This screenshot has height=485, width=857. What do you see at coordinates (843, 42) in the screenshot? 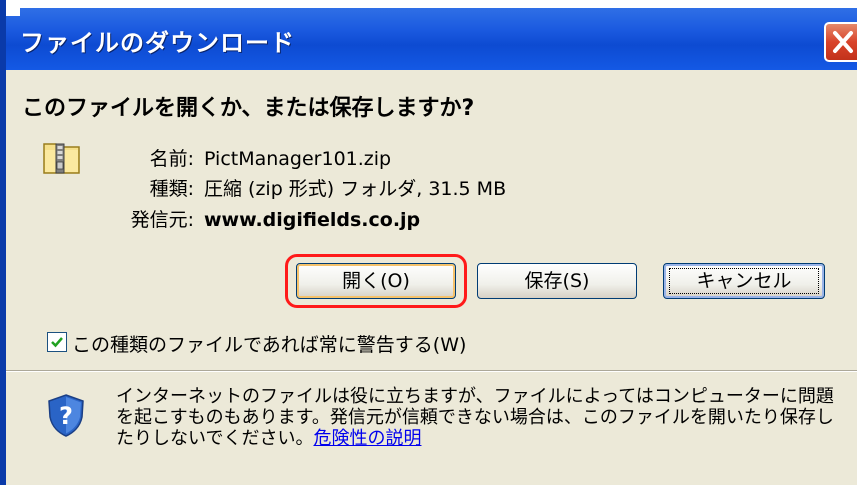
I see `close-icon` at bounding box center [843, 42].